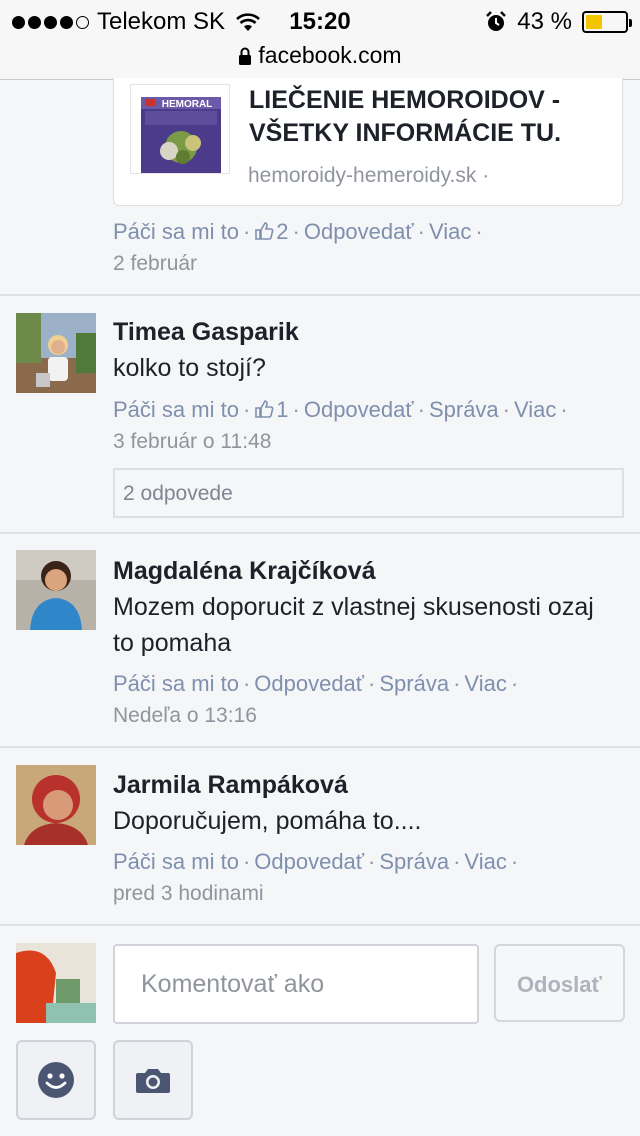 This screenshot has height=1136, width=640. I want to click on battery-percent: 43 %, so click(544, 21).